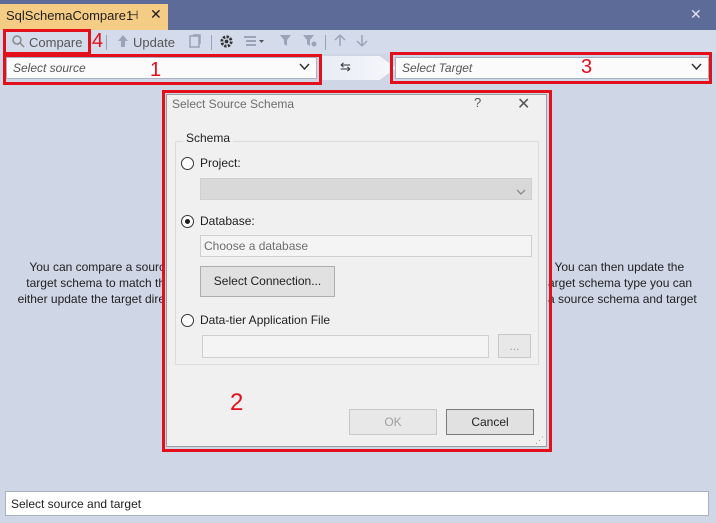 Image resolution: width=716 pixels, height=523 pixels. I want to click on annotation-number-2: 2, so click(237, 402).